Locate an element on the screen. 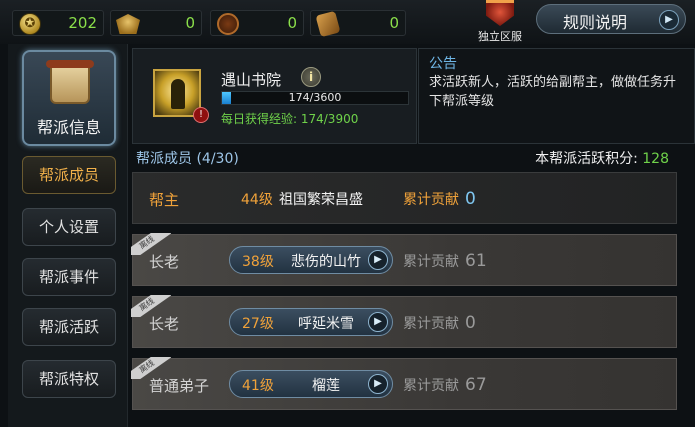 The width and height of the screenshot is (695, 427). token-icon is located at coordinates (328, 24).